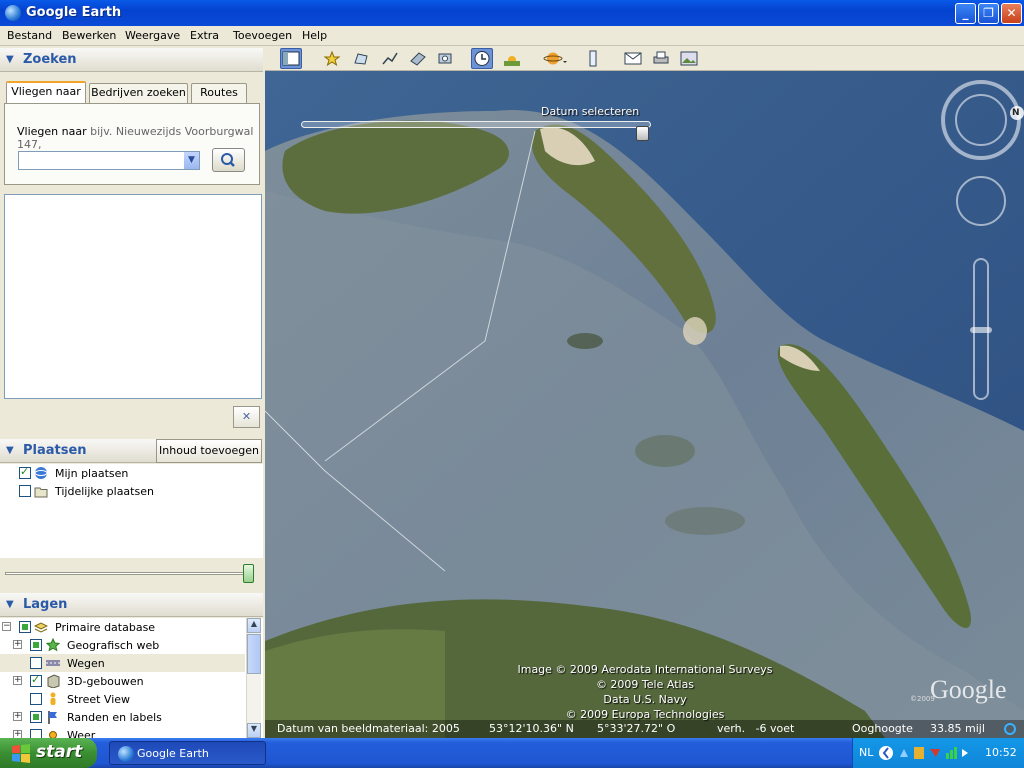 This screenshot has width=1024, height=768. What do you see at coordinates (1001, 752) in the screenshot?
I see `clock: 10:52` at bounding box center [1001, 752].